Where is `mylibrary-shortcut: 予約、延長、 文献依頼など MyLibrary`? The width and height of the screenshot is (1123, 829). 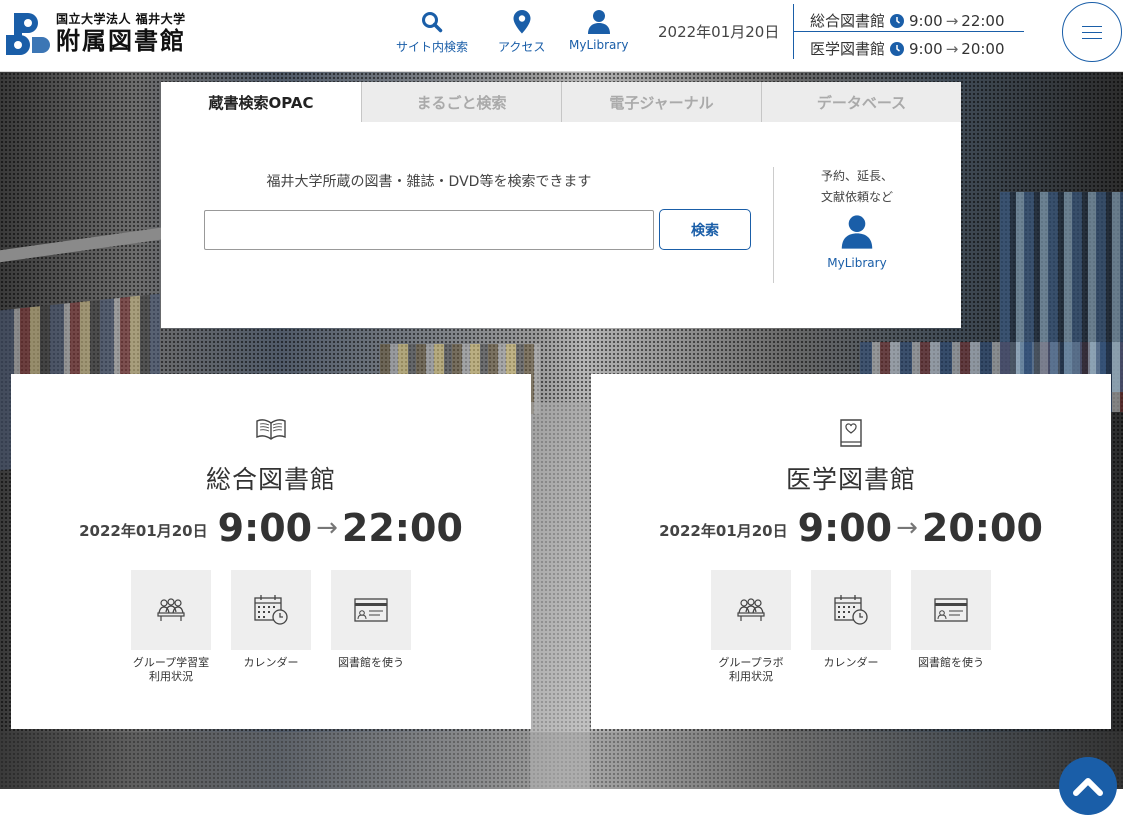
mylibrary-shortcut: 予約、延長、 文献依頼など MyLibrary is located at coordinates (857, 218).